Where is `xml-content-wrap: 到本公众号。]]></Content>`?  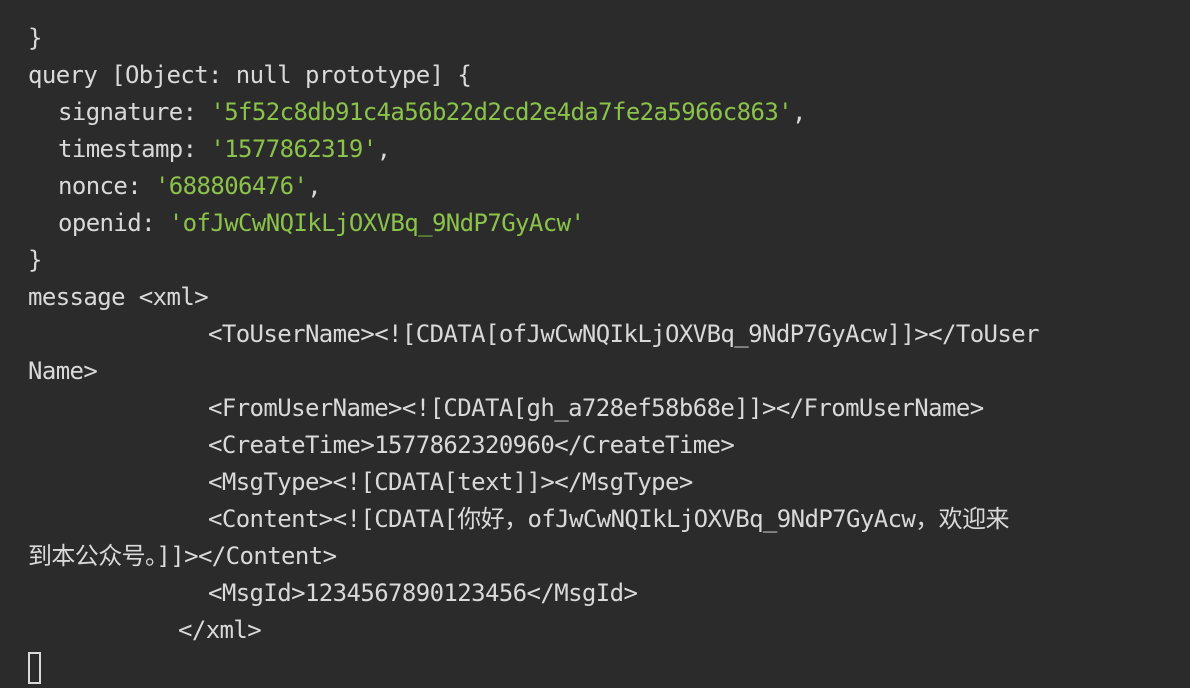 xml-content-wrap: 到本公众号。]]></Content> is located at coordinates (182, 556).